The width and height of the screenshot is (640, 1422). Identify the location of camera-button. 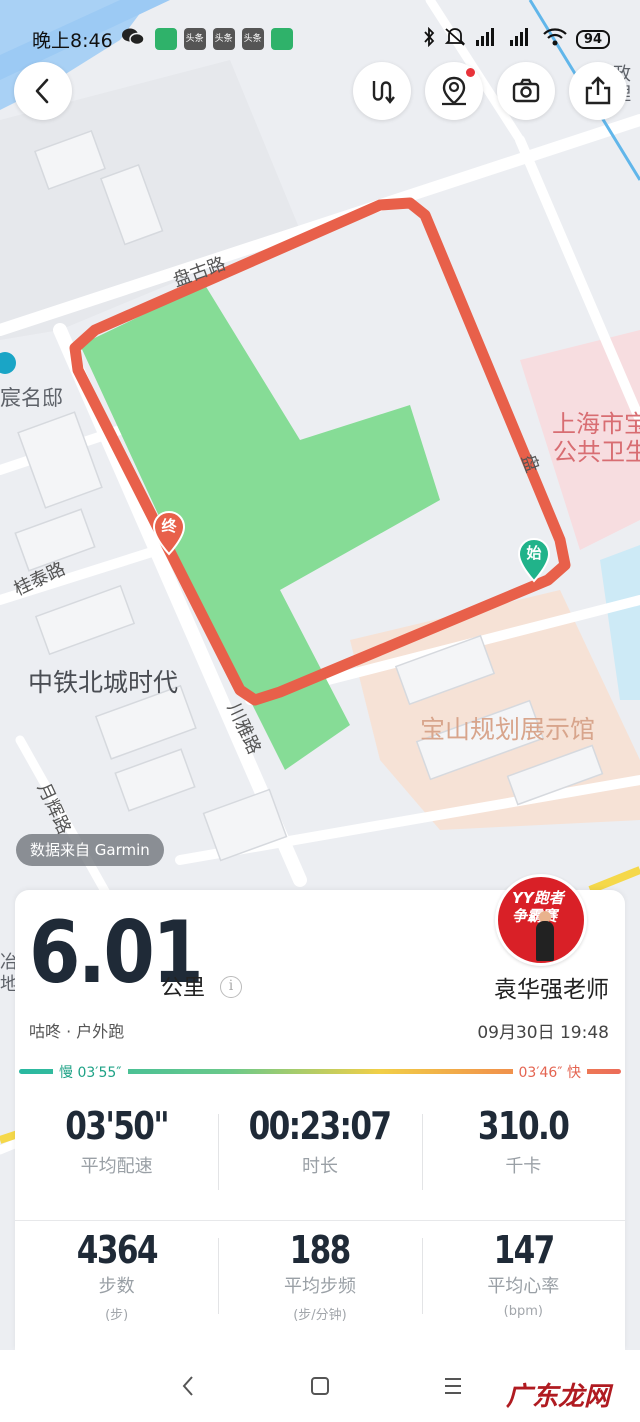
(526, 91).